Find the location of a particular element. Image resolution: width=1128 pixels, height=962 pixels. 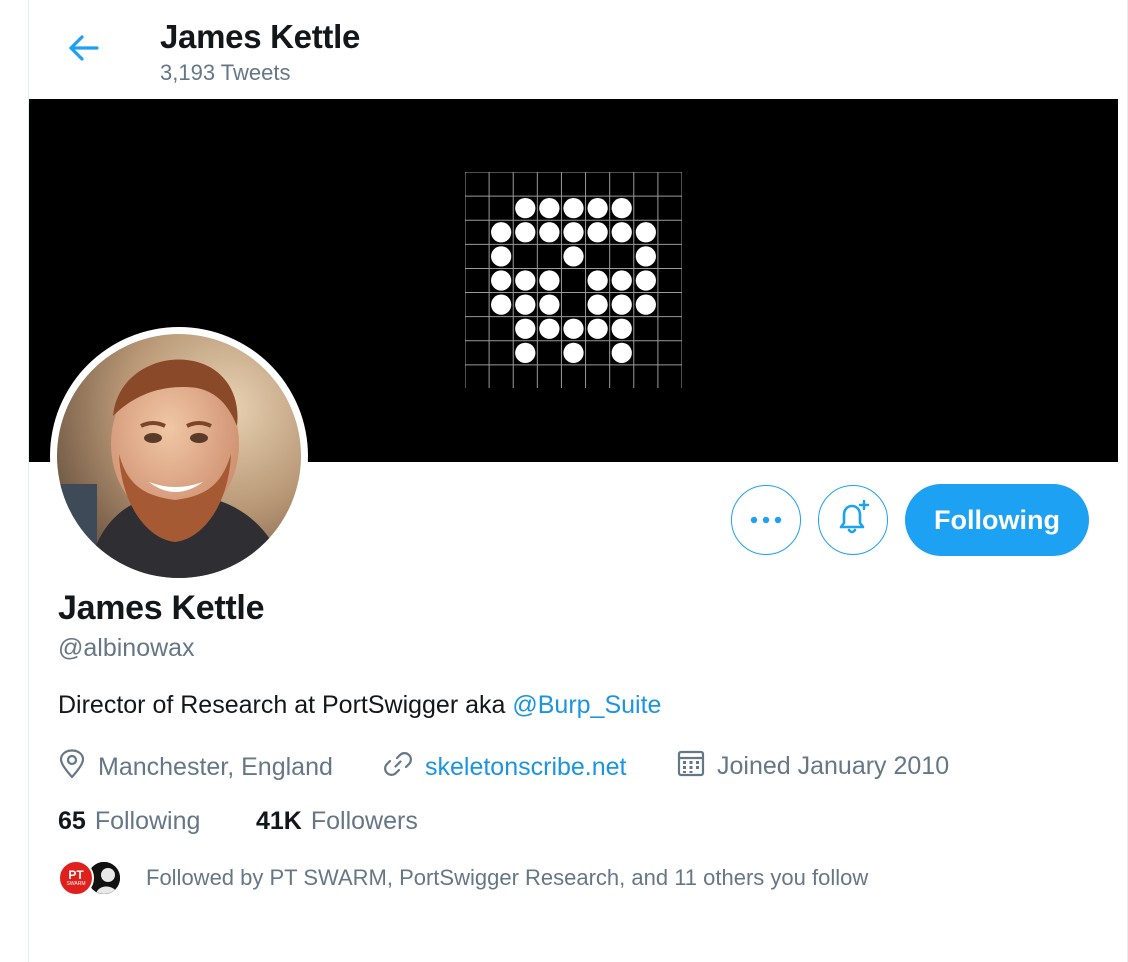

profile-name: James Kettle is located at coordinates (161, 608).